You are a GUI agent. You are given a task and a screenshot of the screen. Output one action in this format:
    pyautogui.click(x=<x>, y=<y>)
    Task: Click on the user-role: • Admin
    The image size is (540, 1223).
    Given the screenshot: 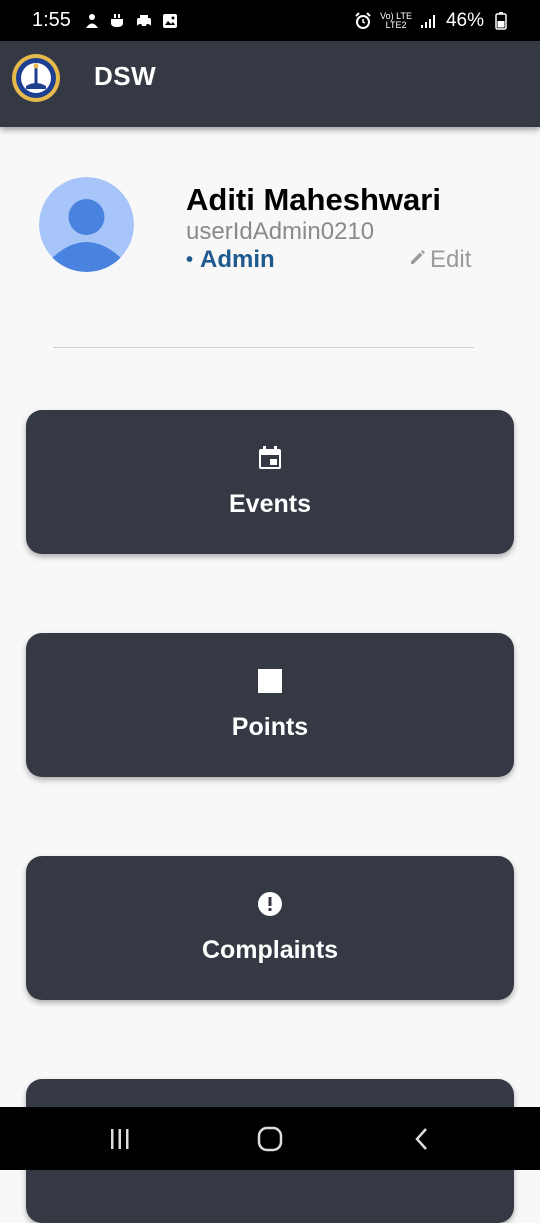 What is the action you would take?
    pyautogui.click(x=230, y=260)
    